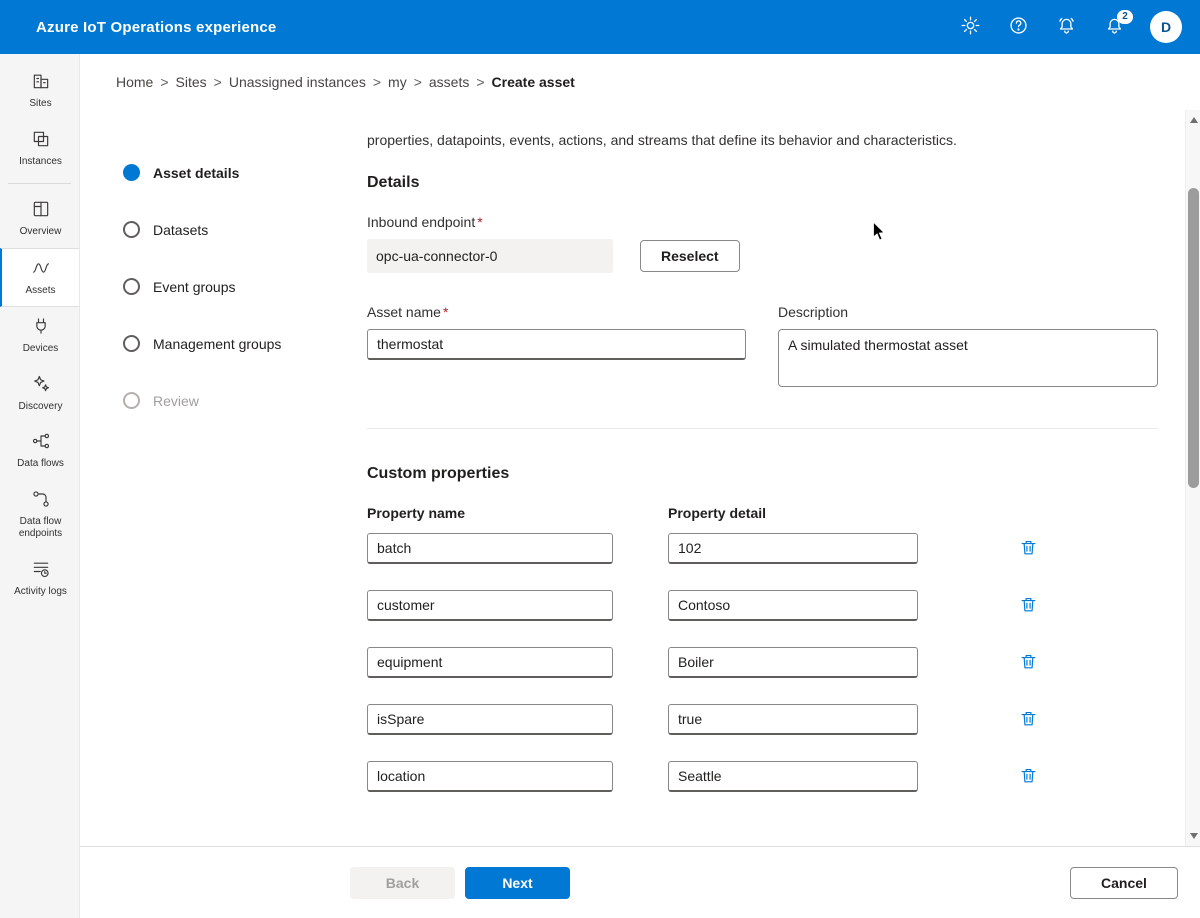 This screenshot has height=918, width=1200. Describe the element at coordinates (156, 27) in the screenshot. I see `app-title: Azure IoT Operations experience` at that location.